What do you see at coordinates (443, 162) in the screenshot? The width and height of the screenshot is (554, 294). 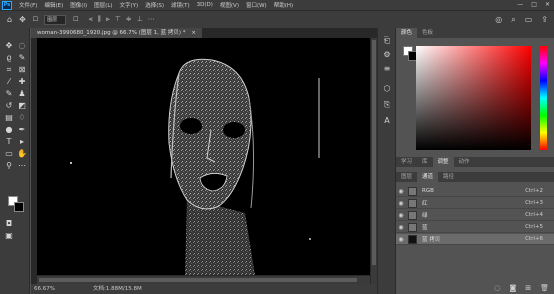 I see `tab-adjustments: 调整` at bounding box center [443, 162].